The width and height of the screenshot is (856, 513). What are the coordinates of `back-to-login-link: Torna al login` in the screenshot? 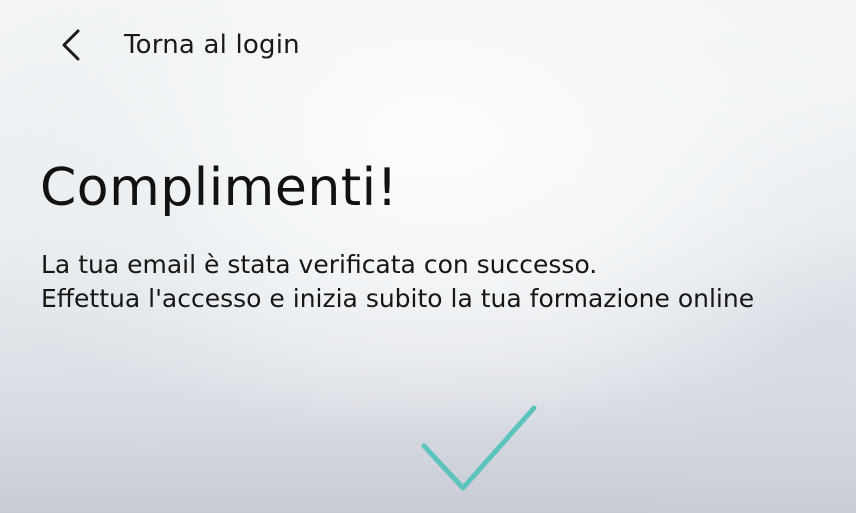 It's located at (178, 45).